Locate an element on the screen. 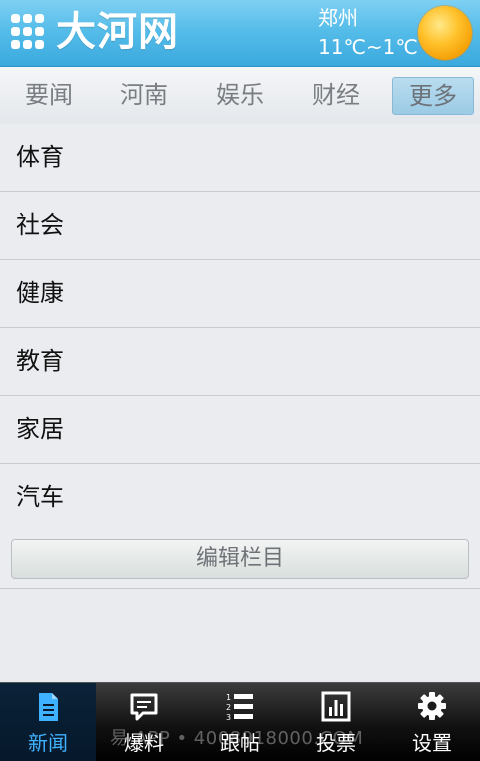 This screenshot has height=761, width=480. edit-area: 编辑栏目 is located at coordinates (240, 559).